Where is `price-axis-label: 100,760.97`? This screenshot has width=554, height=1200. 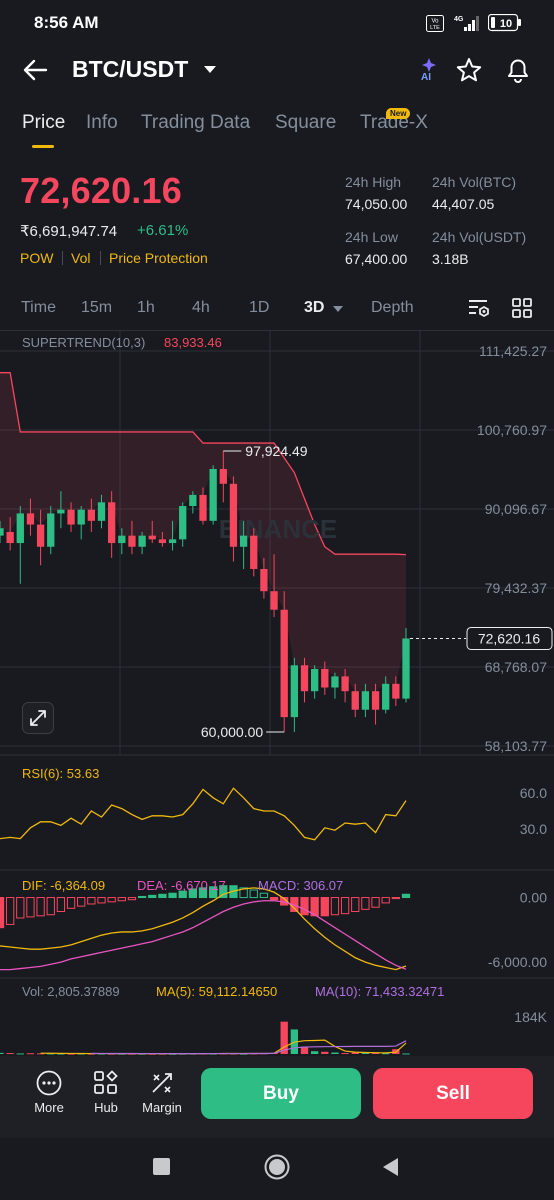
price-axis-label: 100,760.97 is located at coordinates (512, 430).